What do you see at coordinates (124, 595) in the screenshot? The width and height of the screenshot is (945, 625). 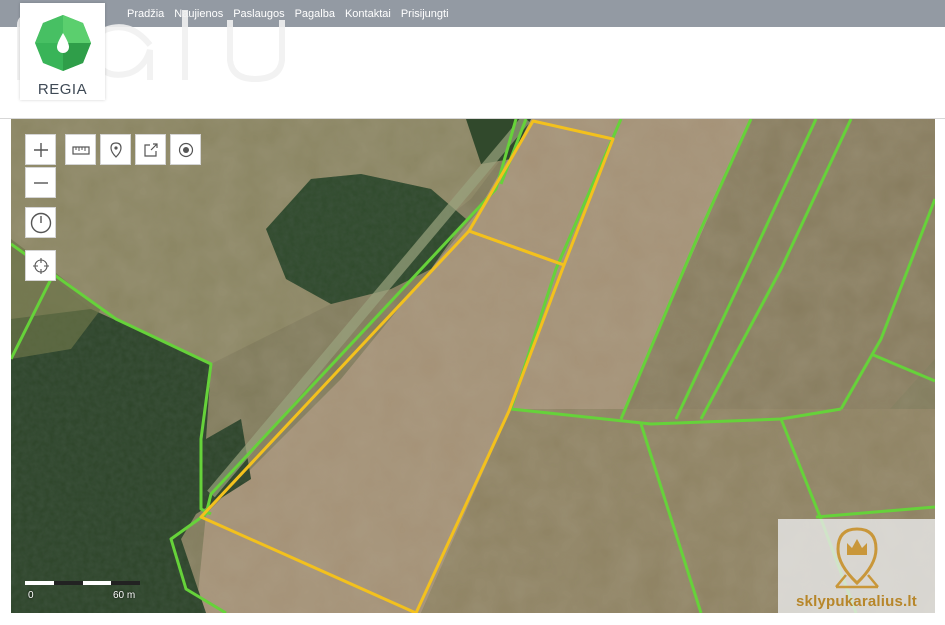 I see `scale-end-label: 60 m` at bounding box center [124, 595].